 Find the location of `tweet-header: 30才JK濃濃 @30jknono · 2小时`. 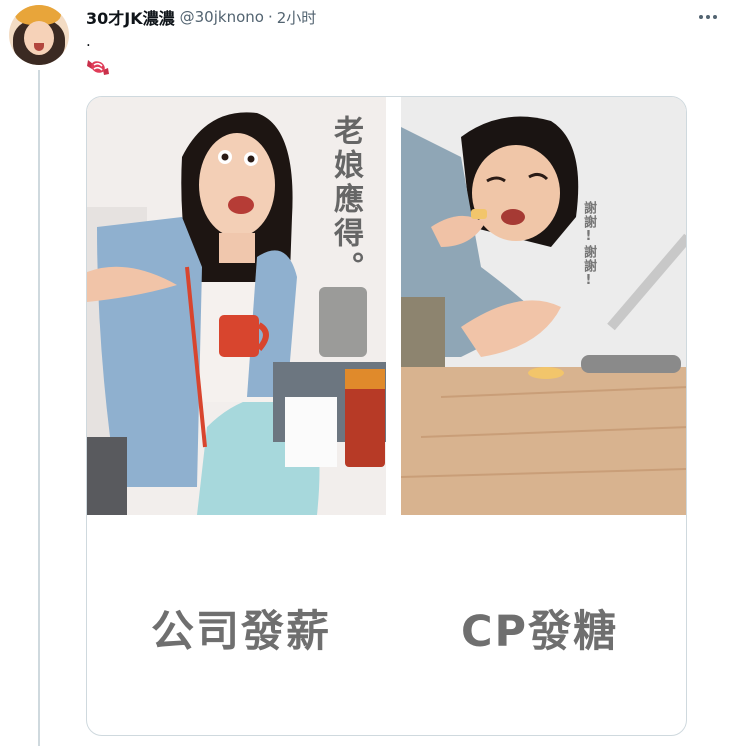

tweet-header: 30才JK濃濃 @30jknono · 2小时 is located at coordinates (201, 17).